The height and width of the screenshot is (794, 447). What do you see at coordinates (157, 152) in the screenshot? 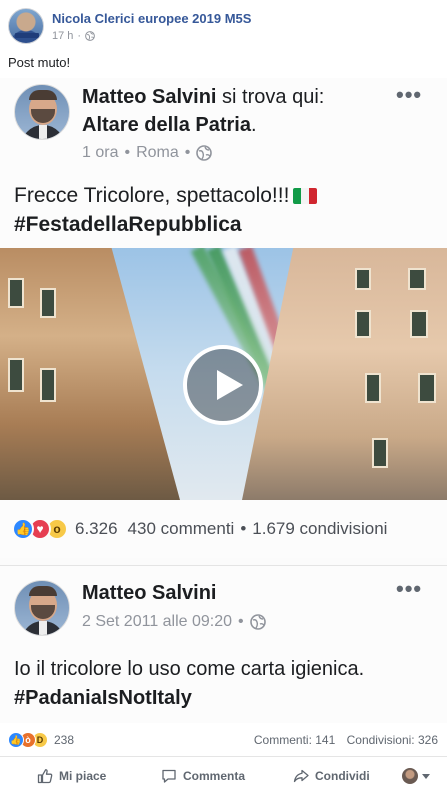
I see `screenshot-location: Roma` at bounding box center [157, 152].